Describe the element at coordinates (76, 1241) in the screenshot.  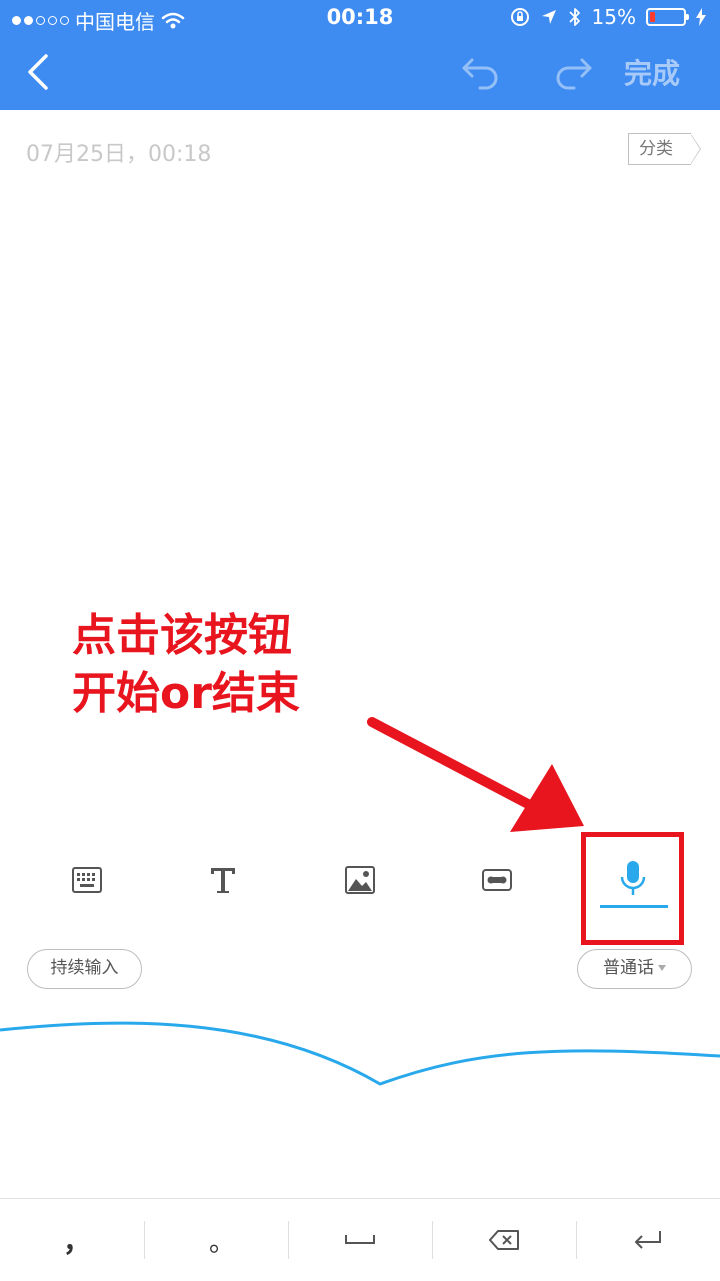
I see `comma-key-label: ，` at that location.